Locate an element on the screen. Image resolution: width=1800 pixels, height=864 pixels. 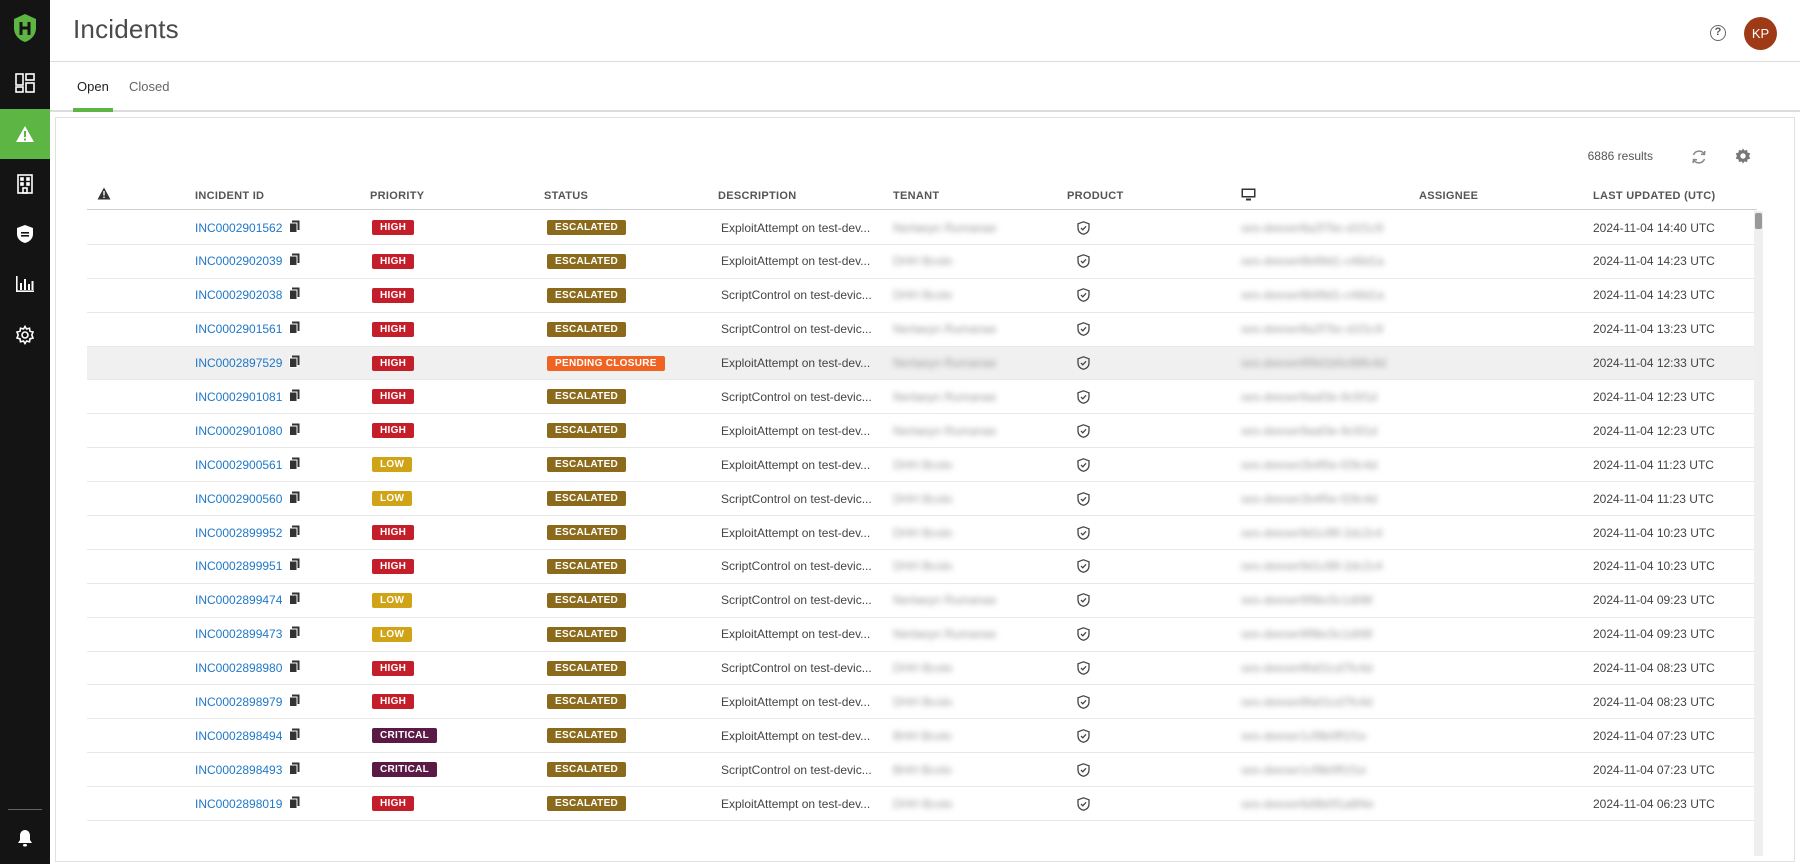
incident-id-cell: INC0002899952 is located at coordinates (247, 532).